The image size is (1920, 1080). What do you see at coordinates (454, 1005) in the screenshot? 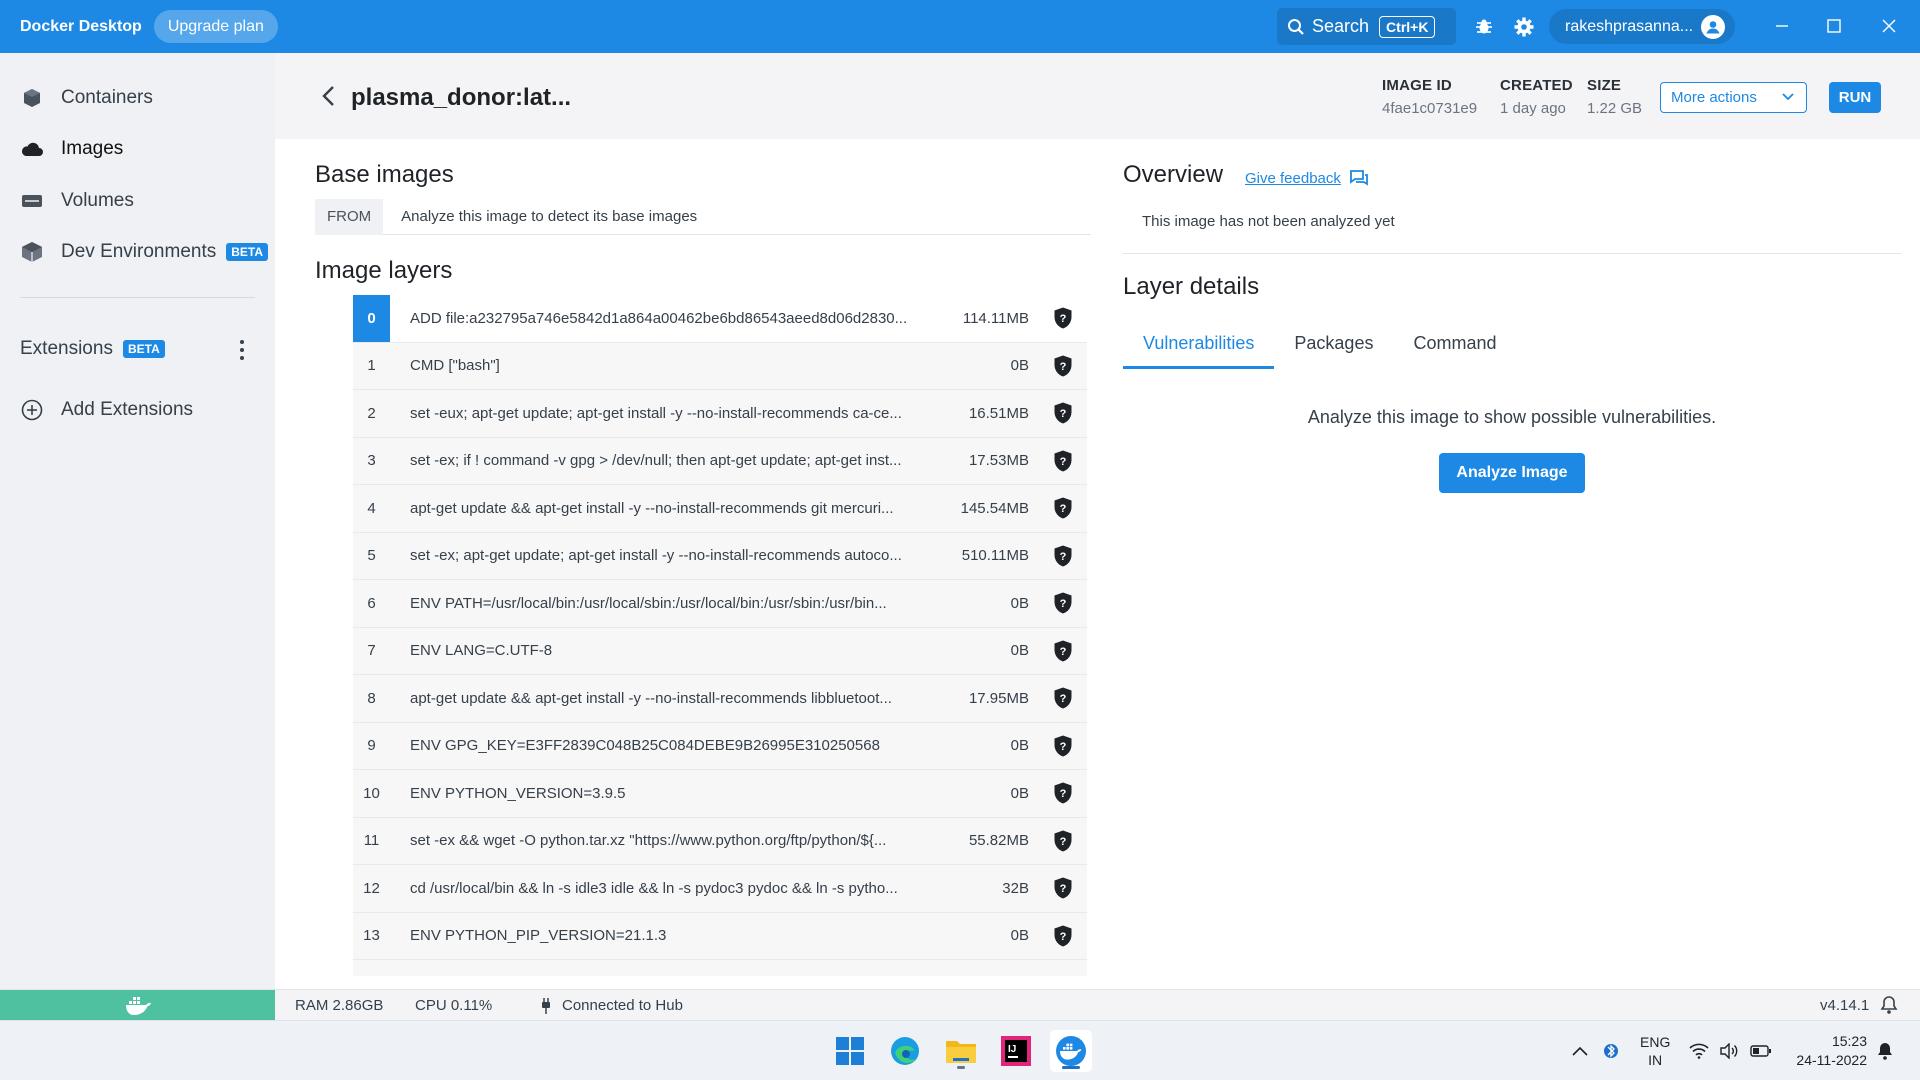
I see `cpu-usage: CPU 0.11%` at bounding box center [454, 1005].